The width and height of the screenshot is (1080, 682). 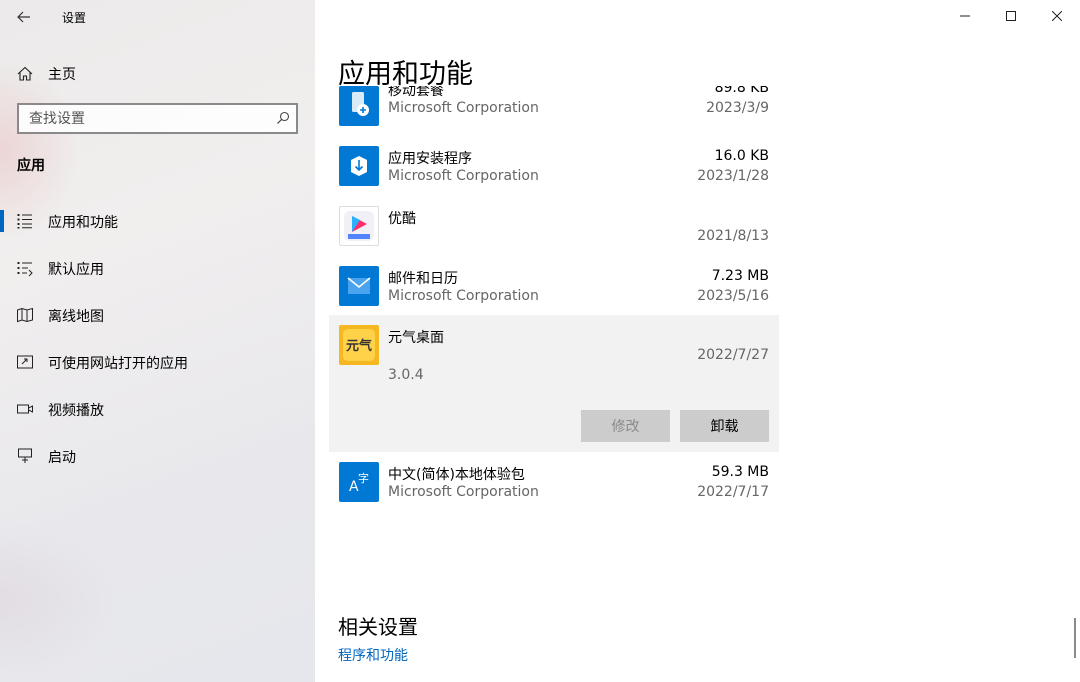 What do you see at coordinates (359, 106) in the screenshot?
I see `mobile-plans-icon` at bounding box center [359, 106].